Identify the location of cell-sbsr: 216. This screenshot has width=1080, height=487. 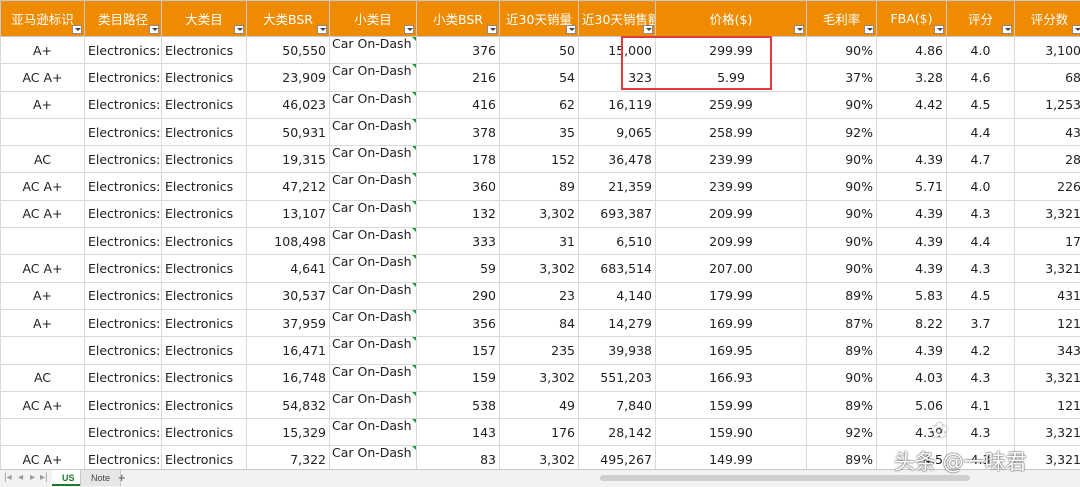
(458, 77).